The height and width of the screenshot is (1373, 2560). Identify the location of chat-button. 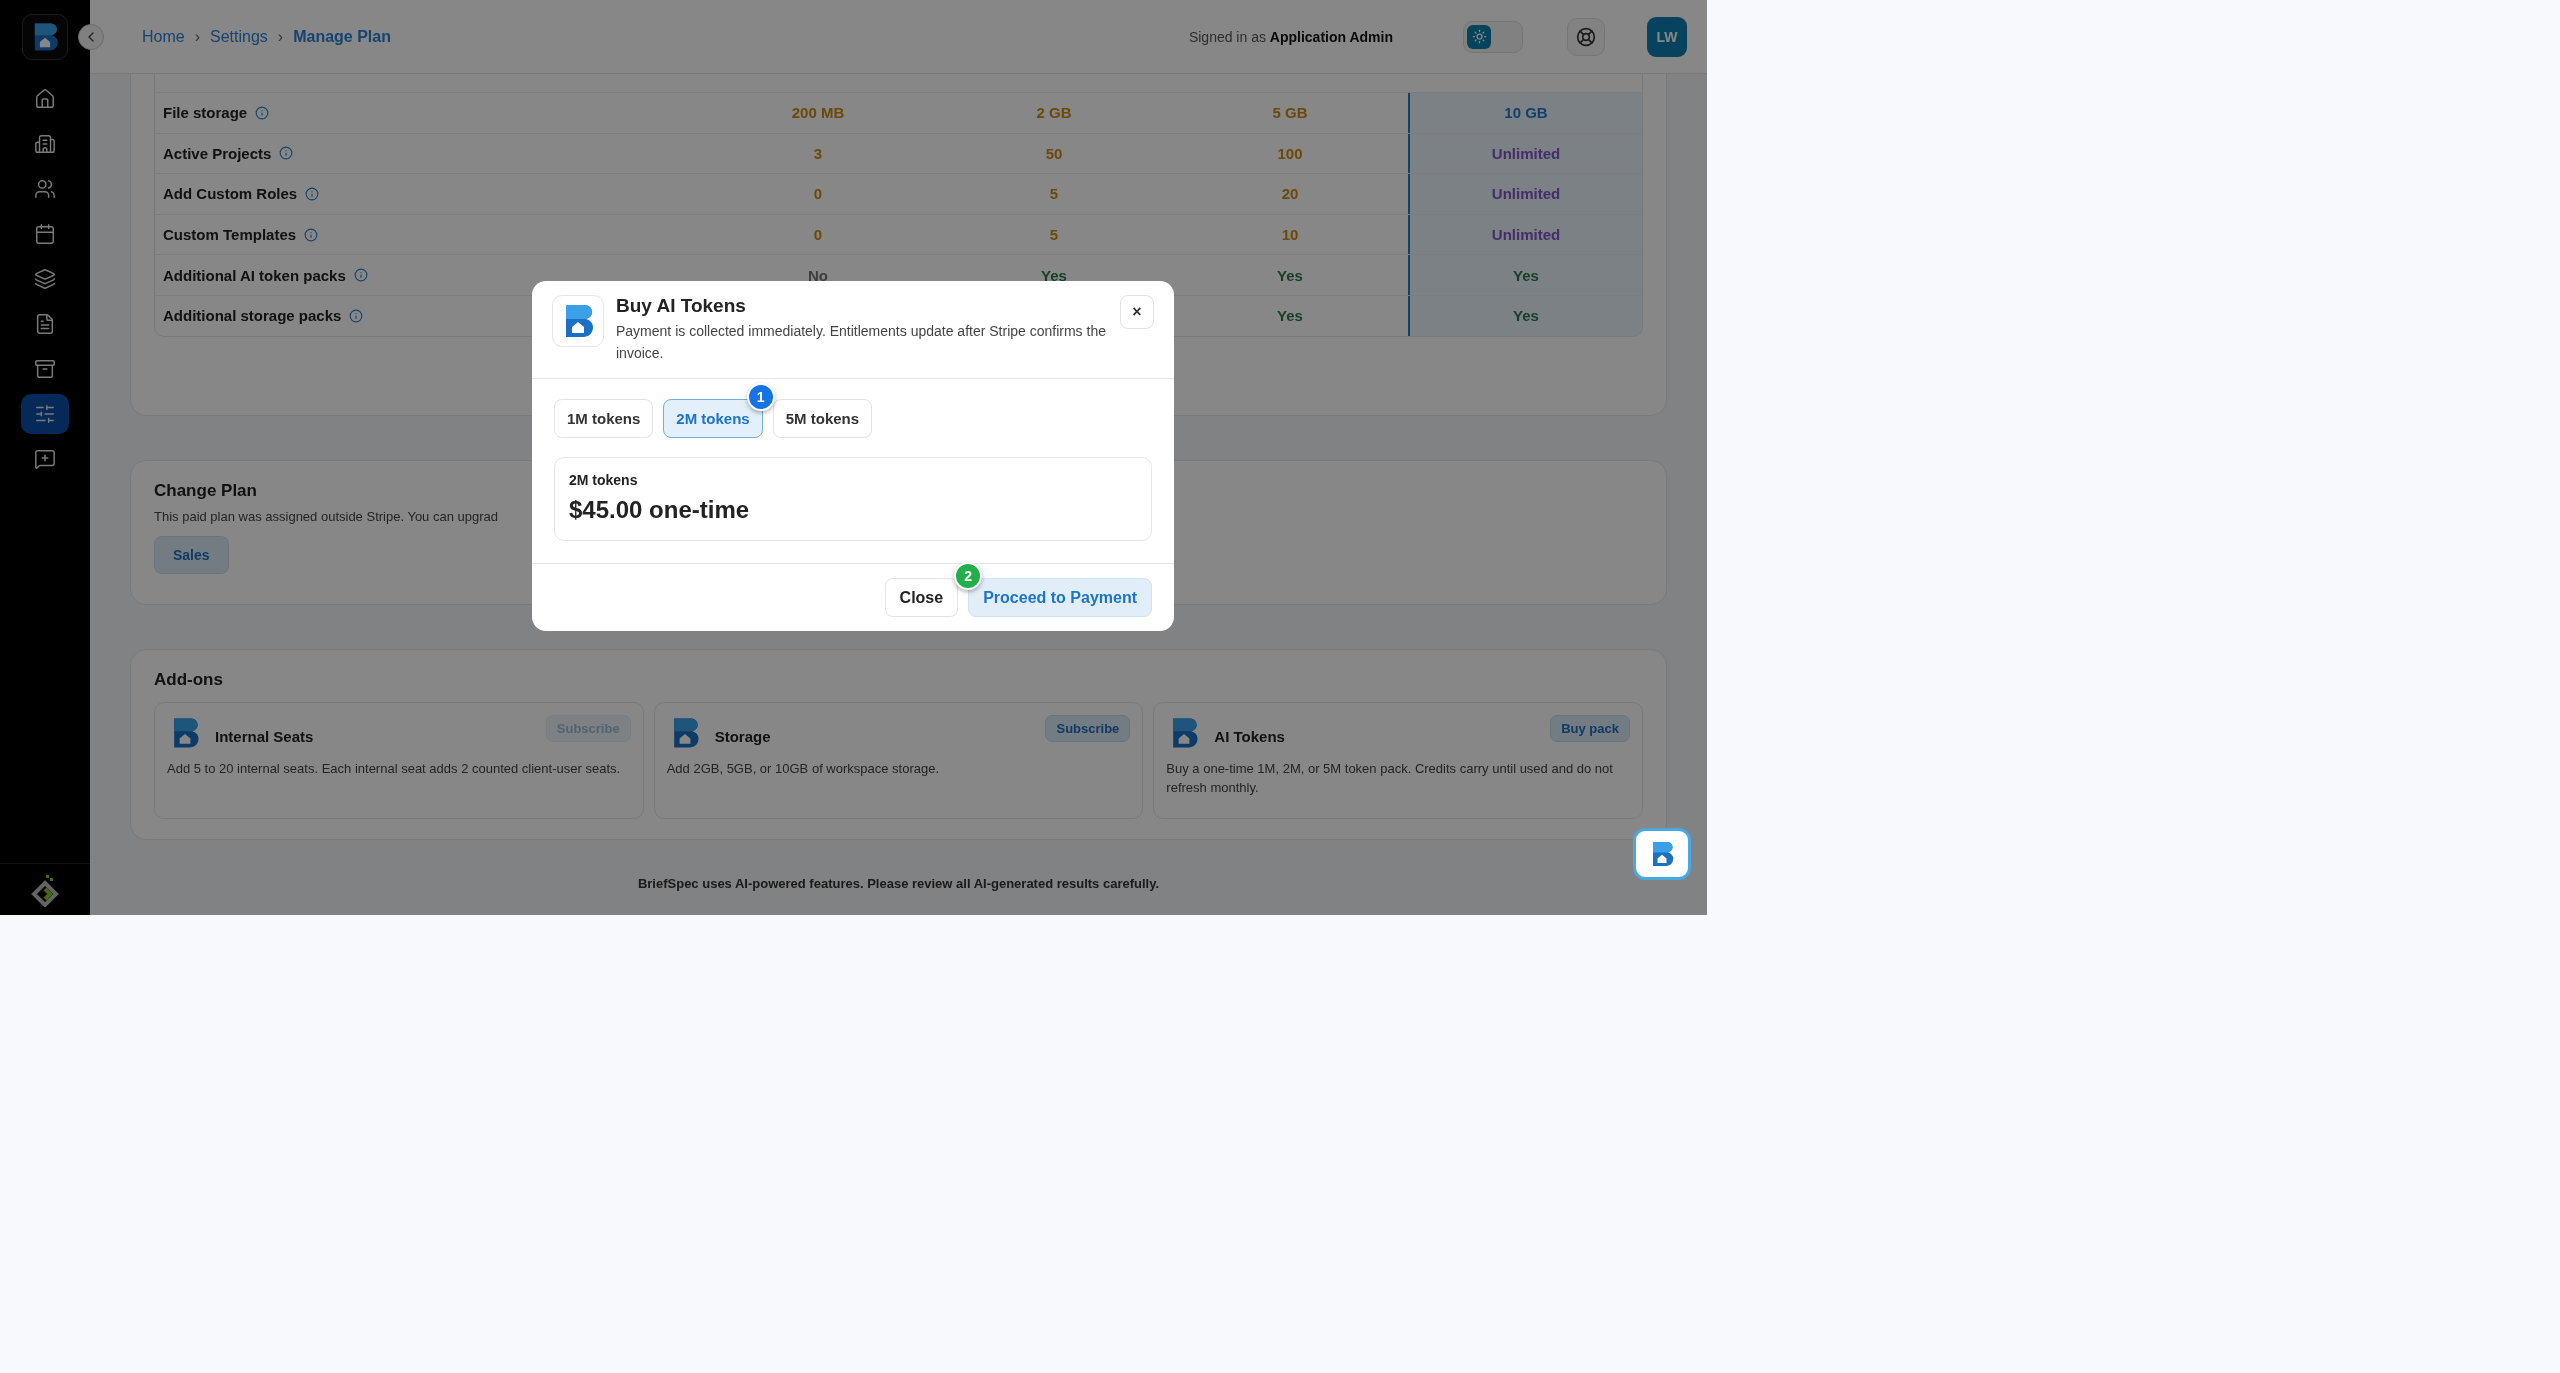
(1662, 854).